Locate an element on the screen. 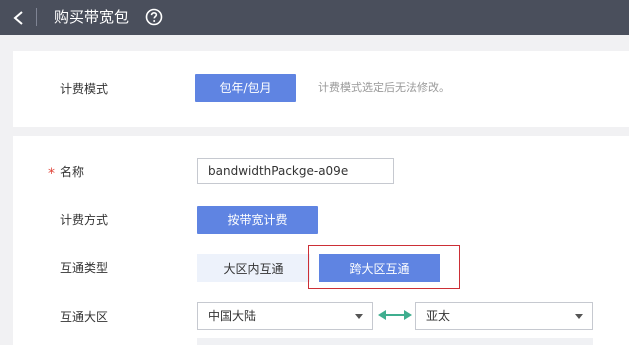 The image size is (629, 345). charge-by-bandwidth-button: 按带宽计费 is located at coordinates (257, 220).